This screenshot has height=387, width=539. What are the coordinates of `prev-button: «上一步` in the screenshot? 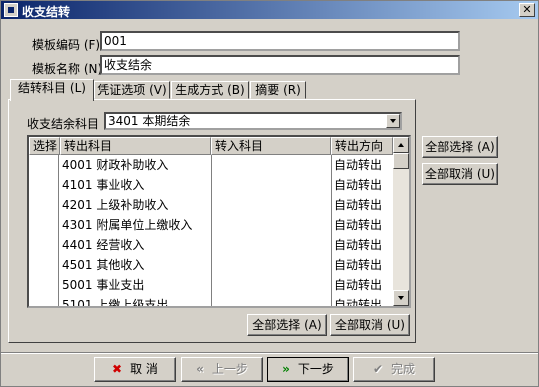 It's located at (222, 369).